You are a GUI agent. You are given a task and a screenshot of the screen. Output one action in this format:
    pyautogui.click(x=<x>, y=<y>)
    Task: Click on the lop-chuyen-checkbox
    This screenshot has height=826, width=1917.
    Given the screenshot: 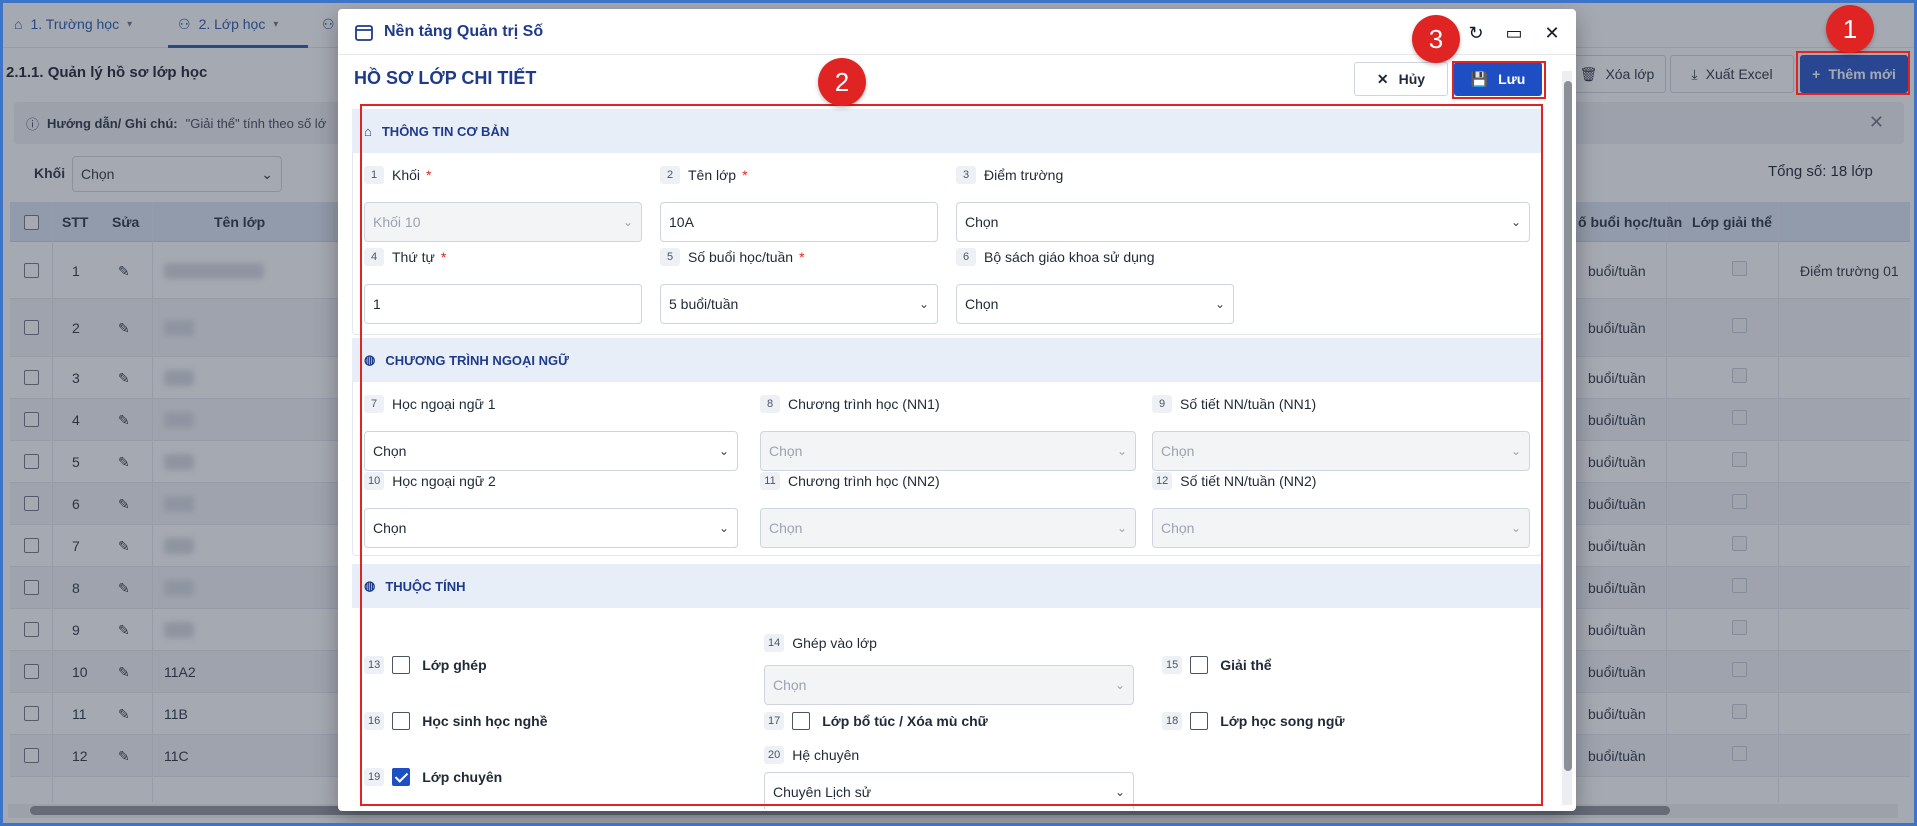 What is the action you would take?
    pyautogui.click(x=401, y=777)
    